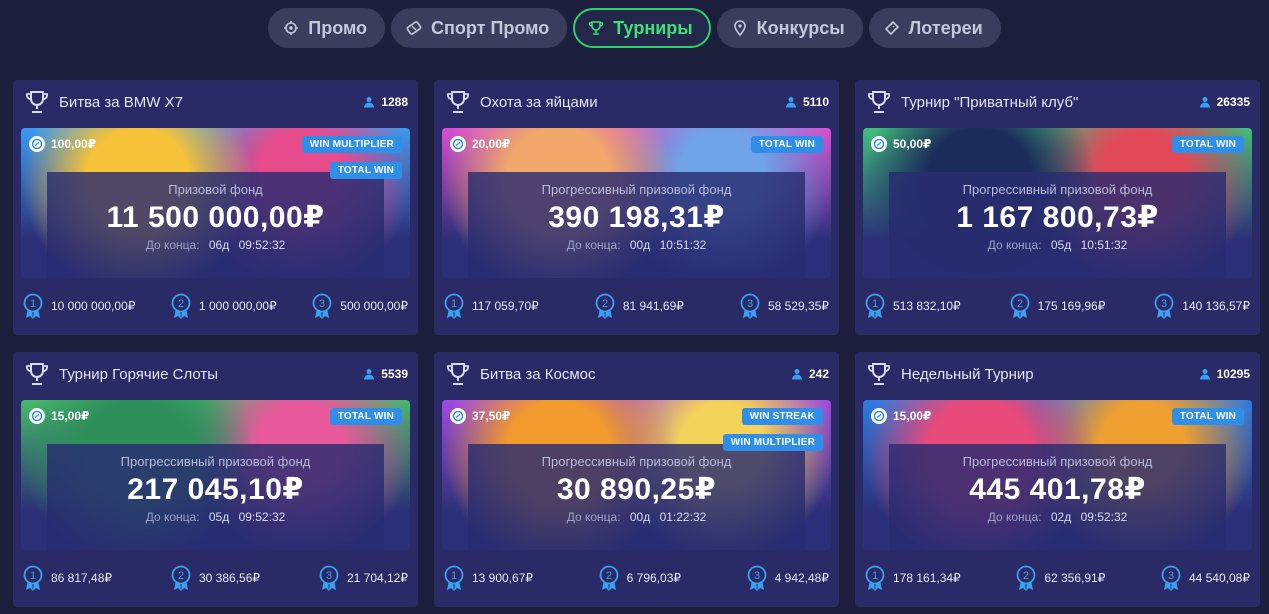  I want to click on tab-contests: Конкурсы, so click(789, 28).